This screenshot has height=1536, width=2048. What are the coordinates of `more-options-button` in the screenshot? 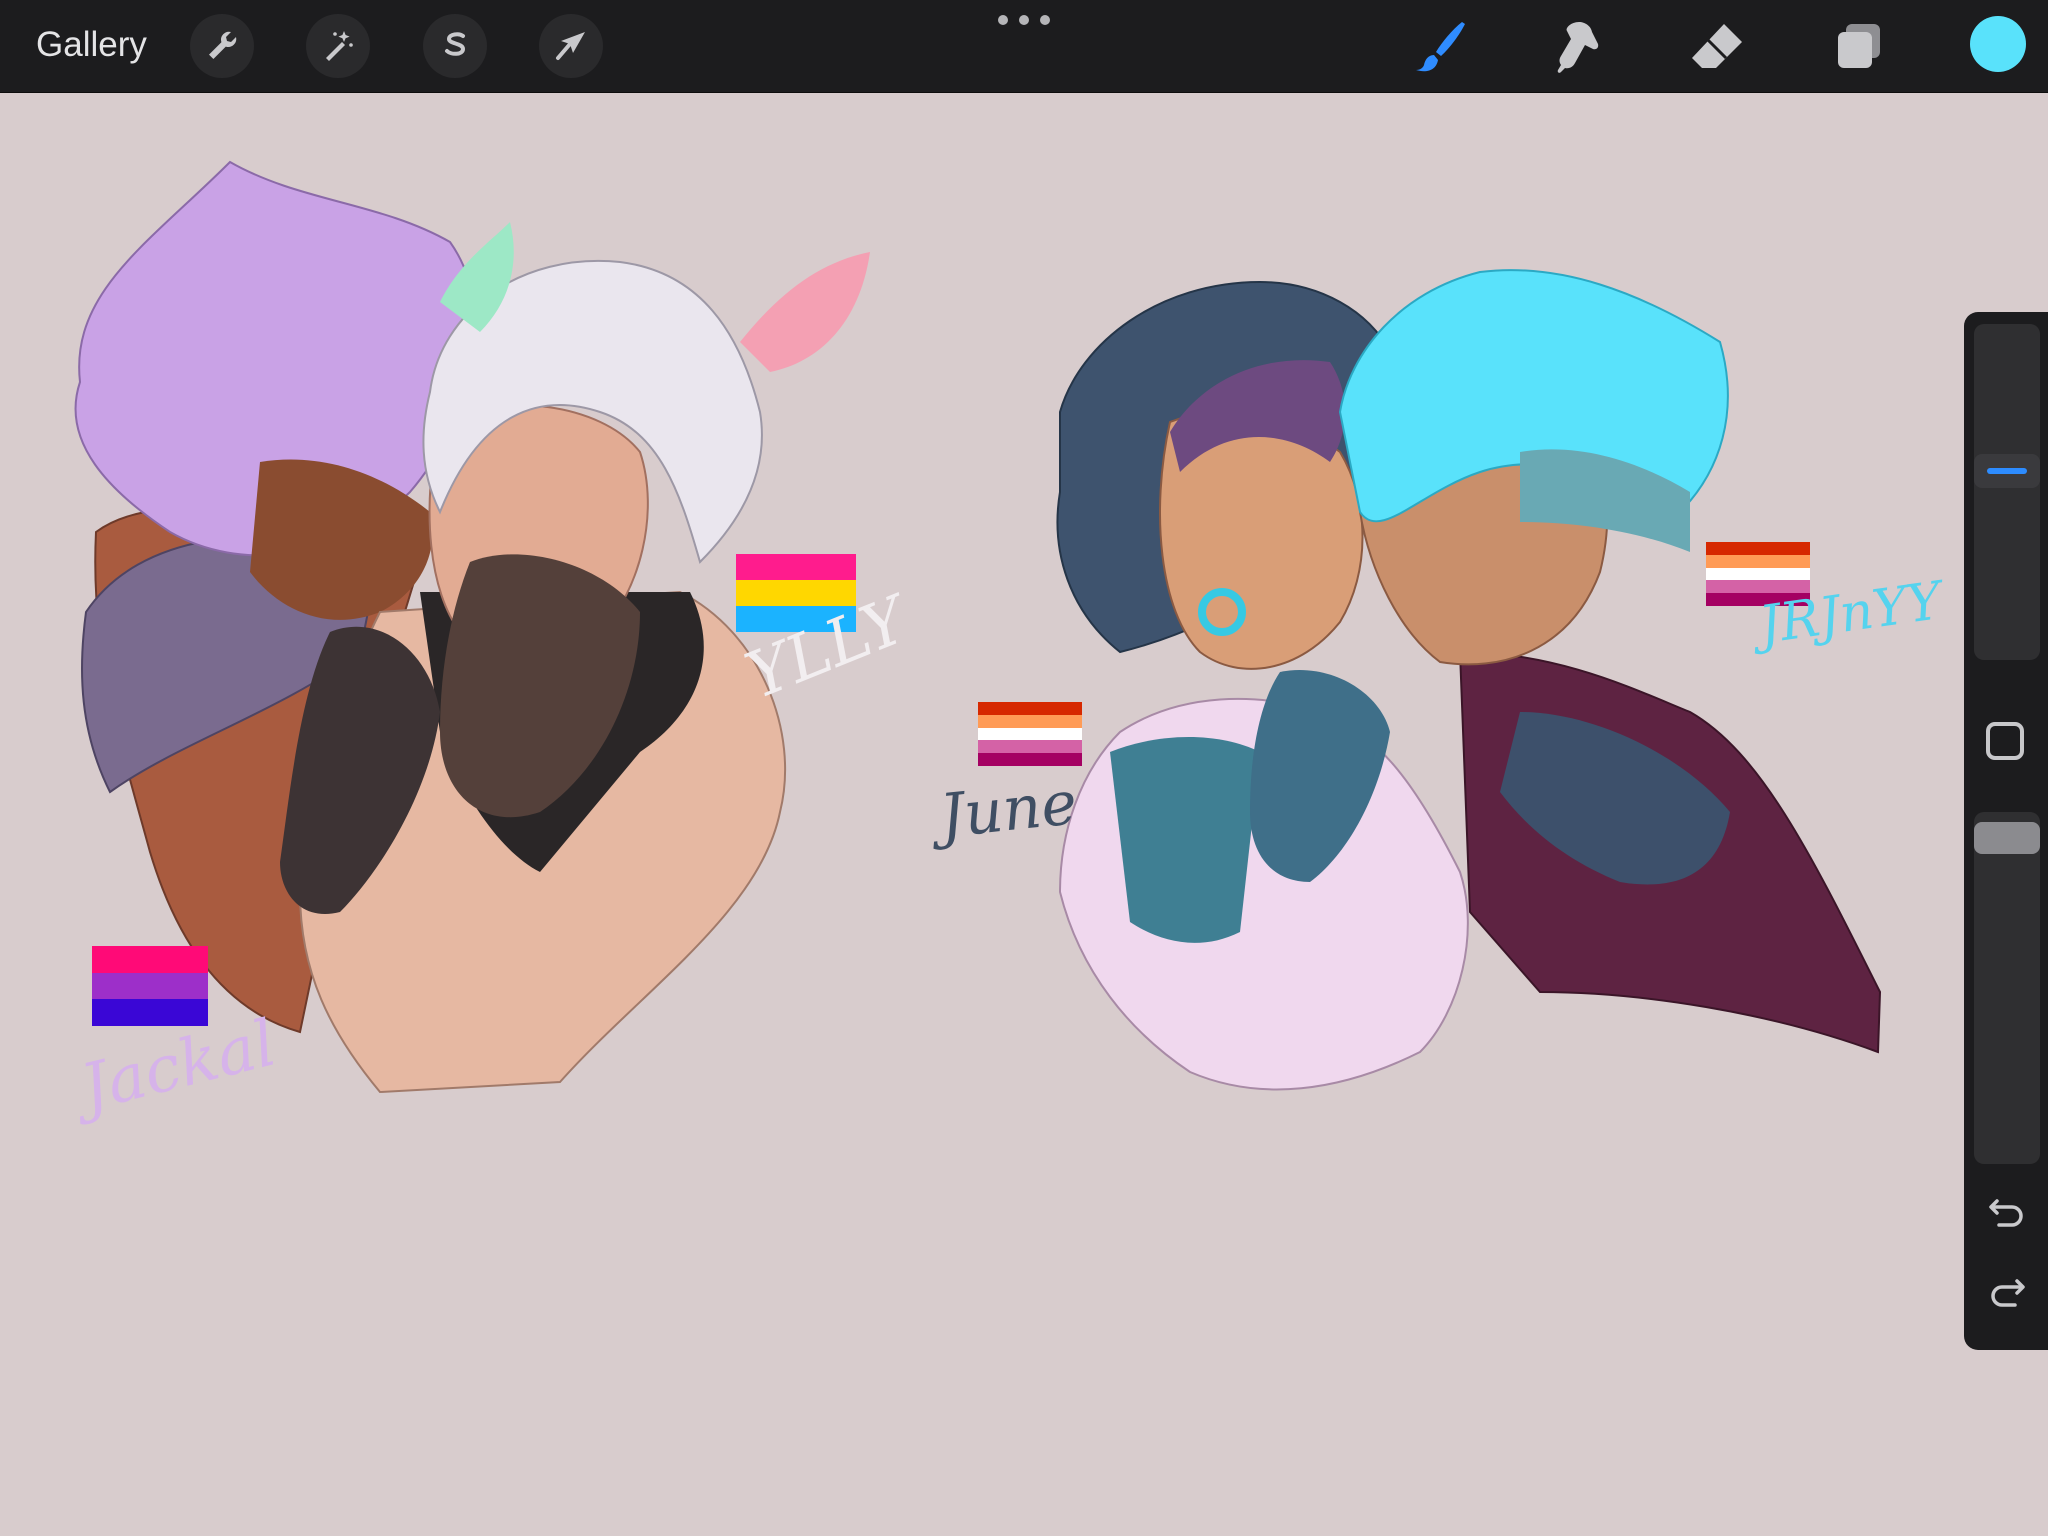 It's located at (1024, 20).